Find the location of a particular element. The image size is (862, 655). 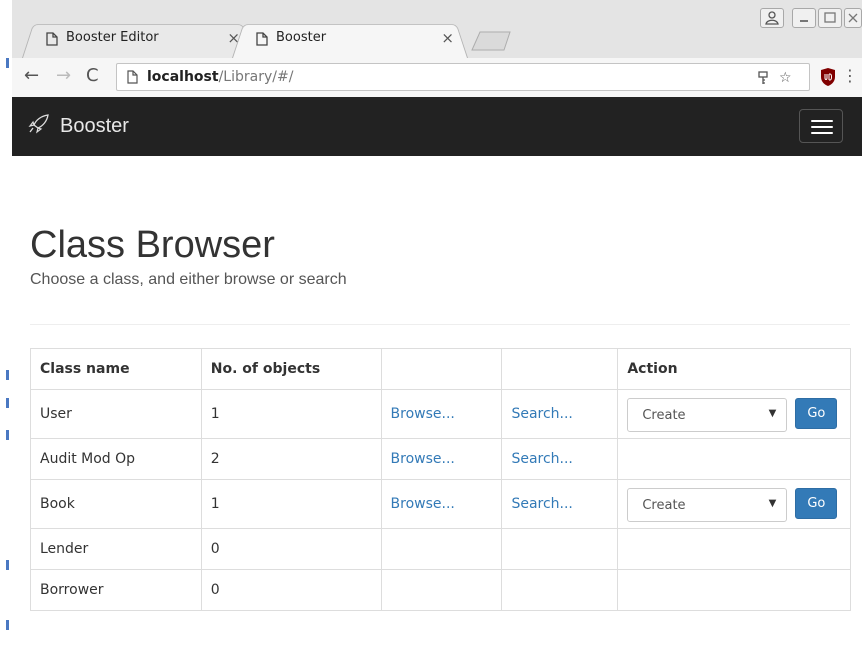

tab-title: Booster Editor is located at coordinates (112, 37).